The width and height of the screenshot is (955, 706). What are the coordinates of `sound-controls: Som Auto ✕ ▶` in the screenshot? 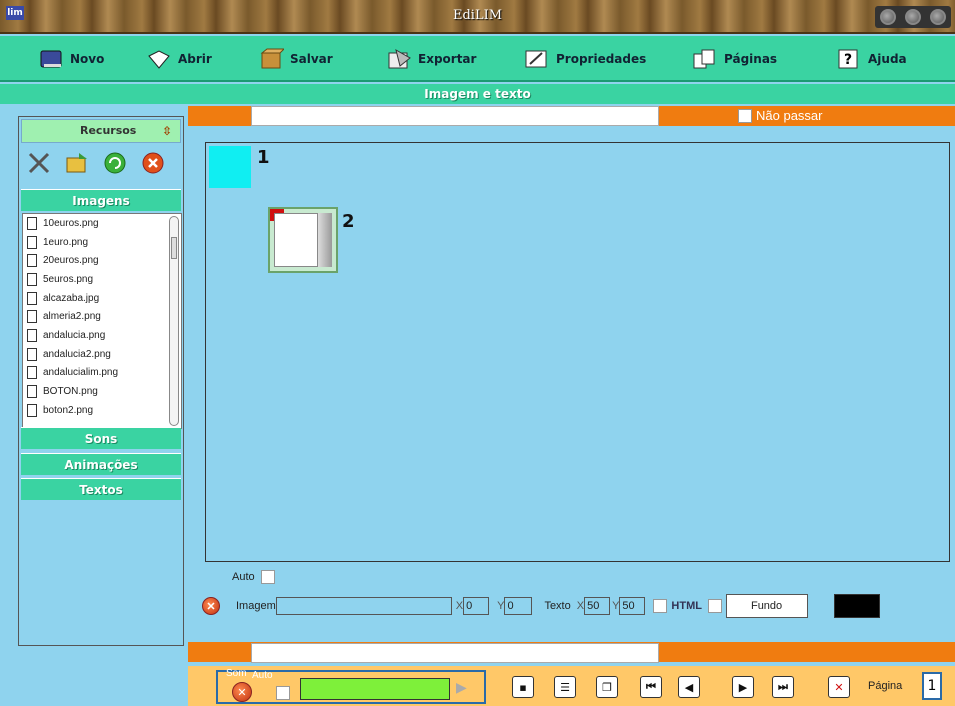 It's located at (351, 686).